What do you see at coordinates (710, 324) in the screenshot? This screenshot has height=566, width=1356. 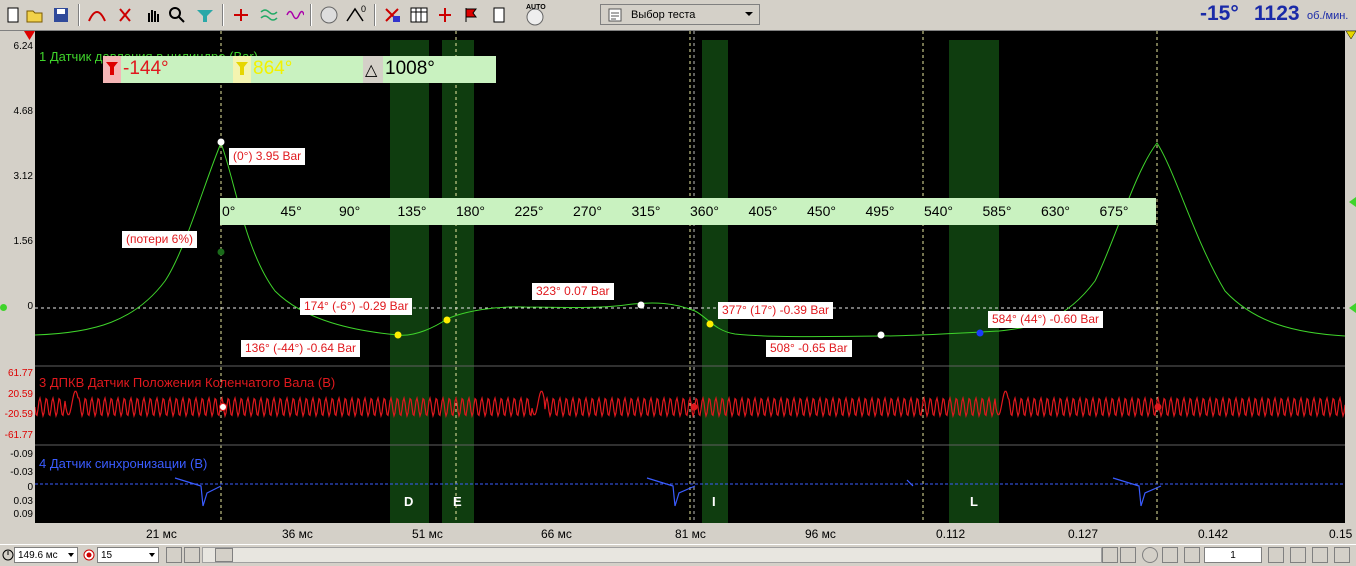 I see `point-377-marker` at bounding box center [710, 324].